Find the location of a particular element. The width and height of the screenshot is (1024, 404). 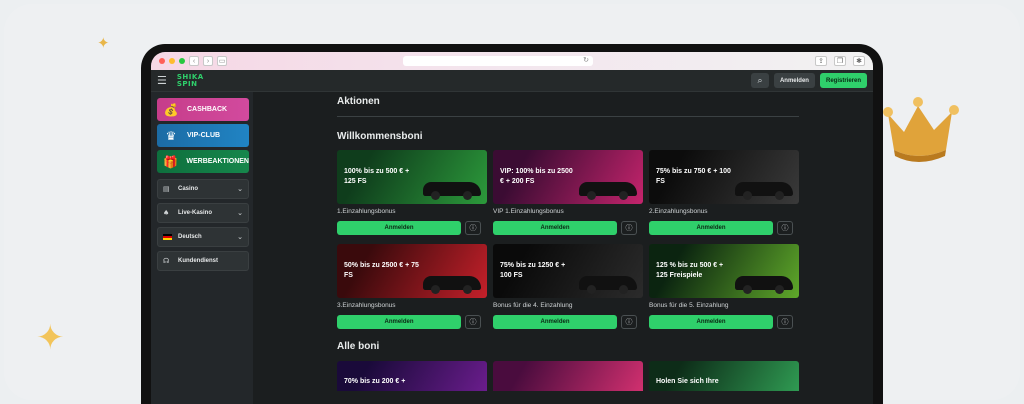

bonus-label: VIP 1.Einzahlungsbonus is located at coordinates (528, 211).